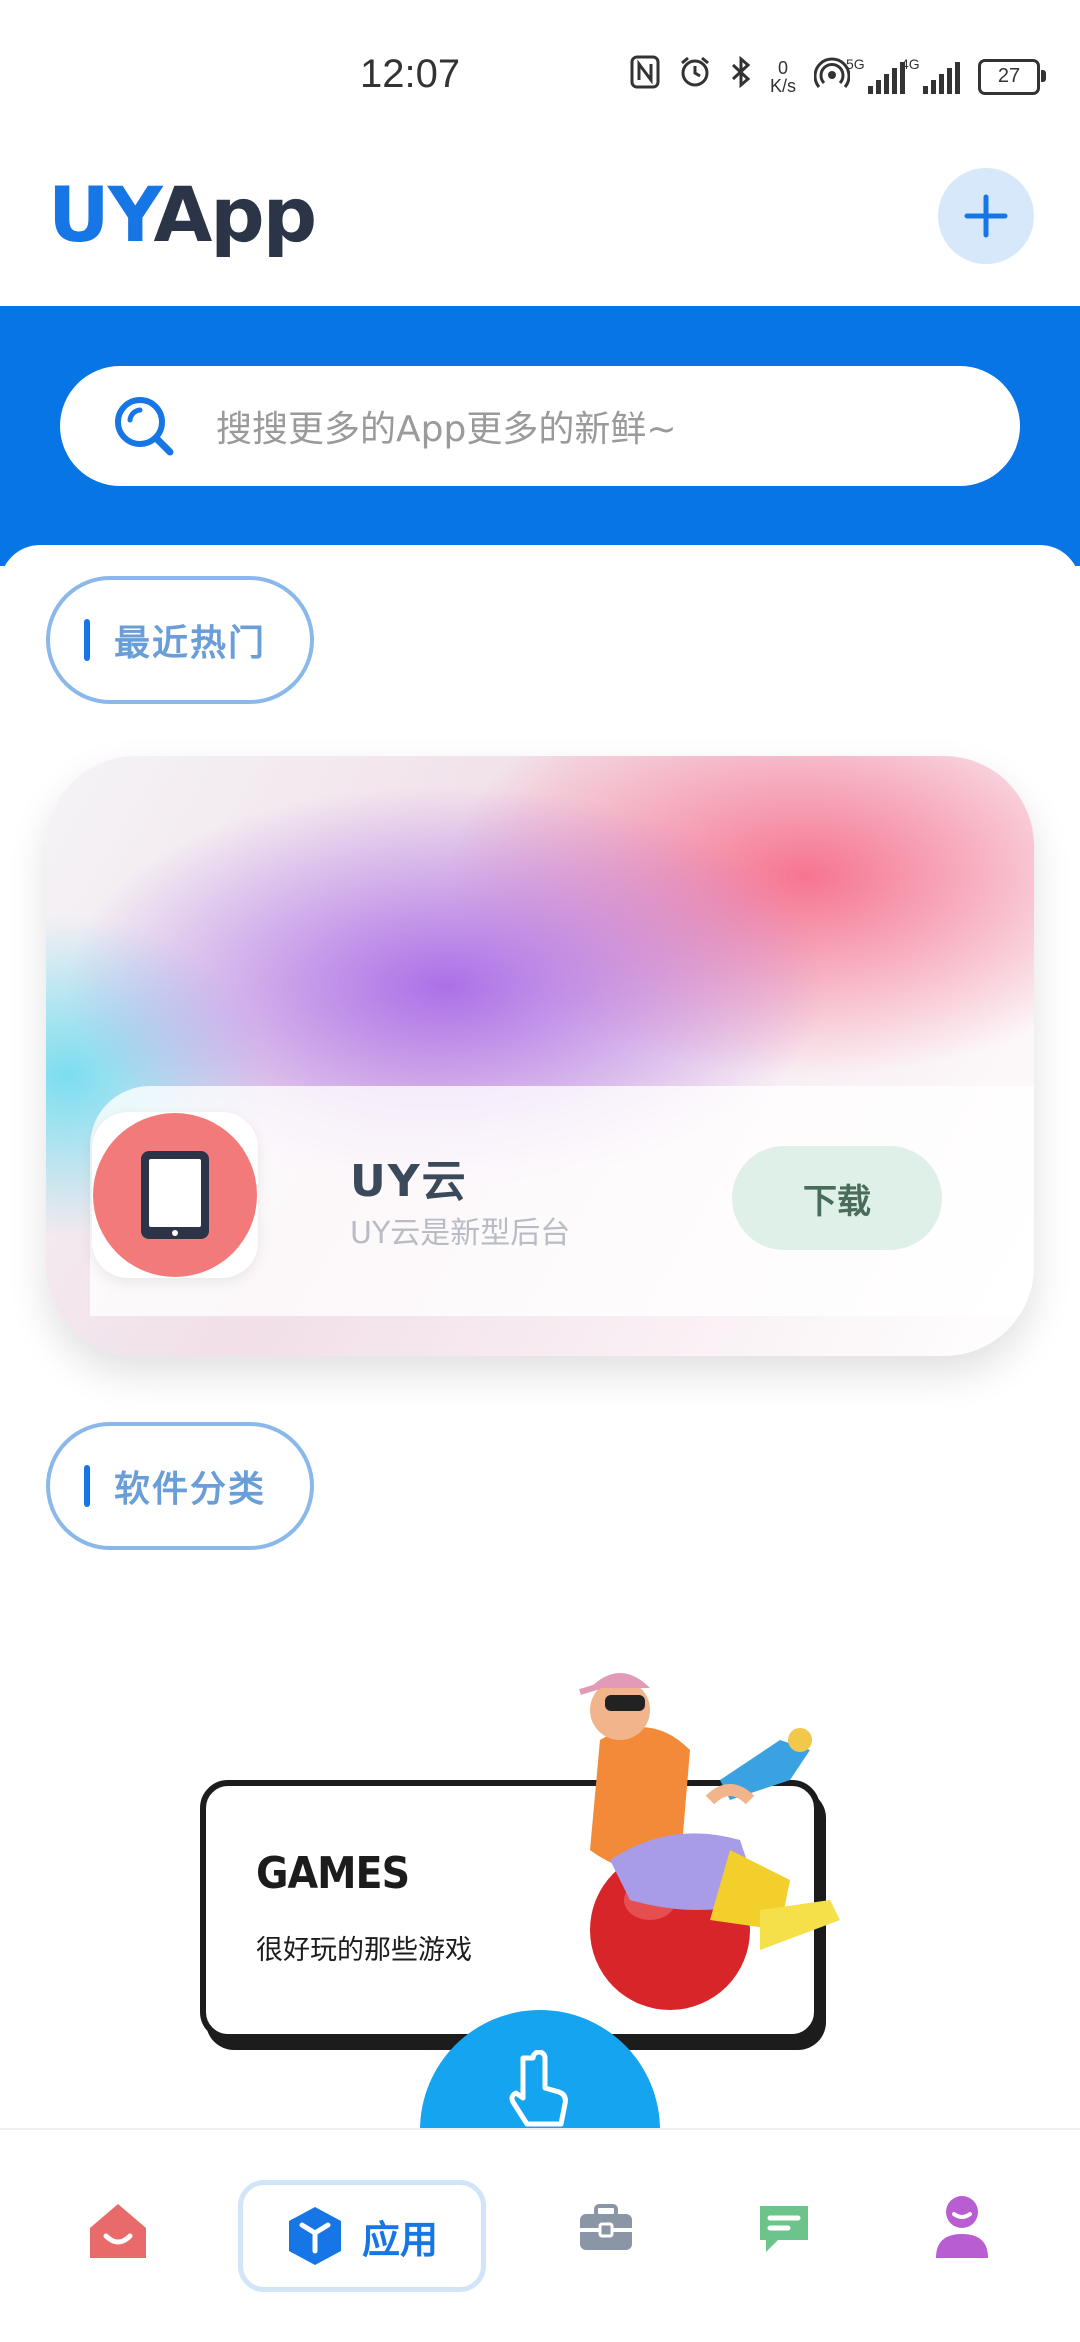 This screenshot has width=1080, height=2342. Describe the element at coordinates (741, 76) in the screenshot. I see `bluetooth-icon` at that location.